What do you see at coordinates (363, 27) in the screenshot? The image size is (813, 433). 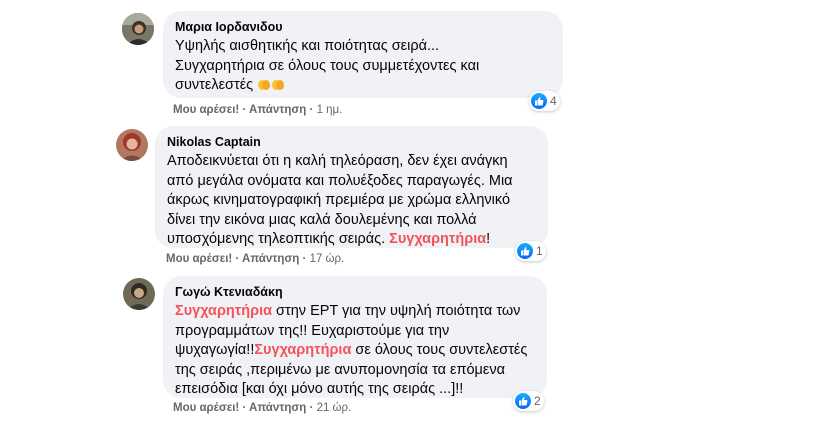 I see `comment-author: Μαρια Ιορδανιδου` at bounding box center [363, 27].